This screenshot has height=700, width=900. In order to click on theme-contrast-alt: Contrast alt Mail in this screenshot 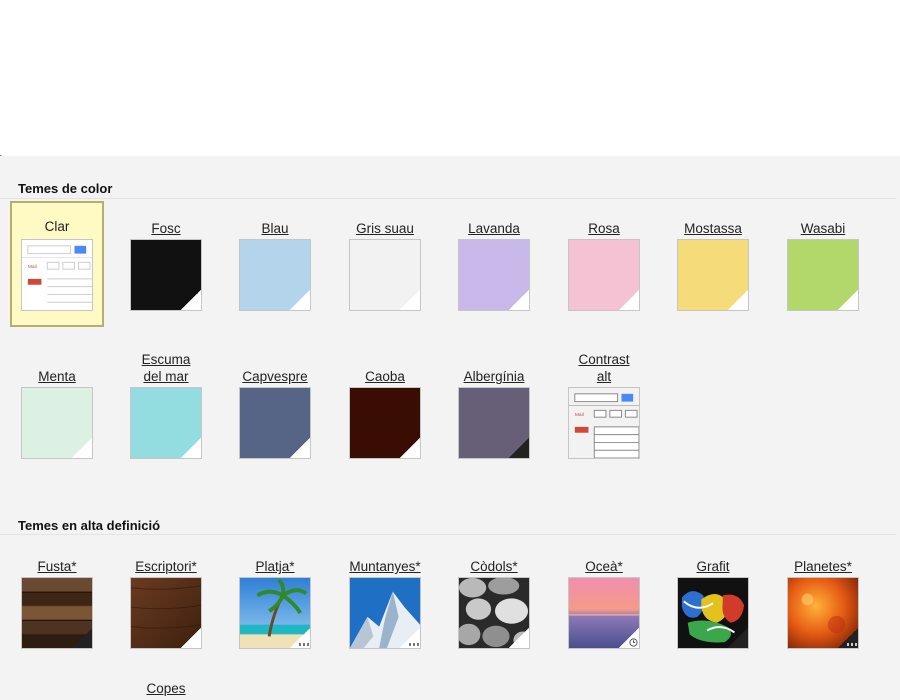, I will do `click(604, 412)`.